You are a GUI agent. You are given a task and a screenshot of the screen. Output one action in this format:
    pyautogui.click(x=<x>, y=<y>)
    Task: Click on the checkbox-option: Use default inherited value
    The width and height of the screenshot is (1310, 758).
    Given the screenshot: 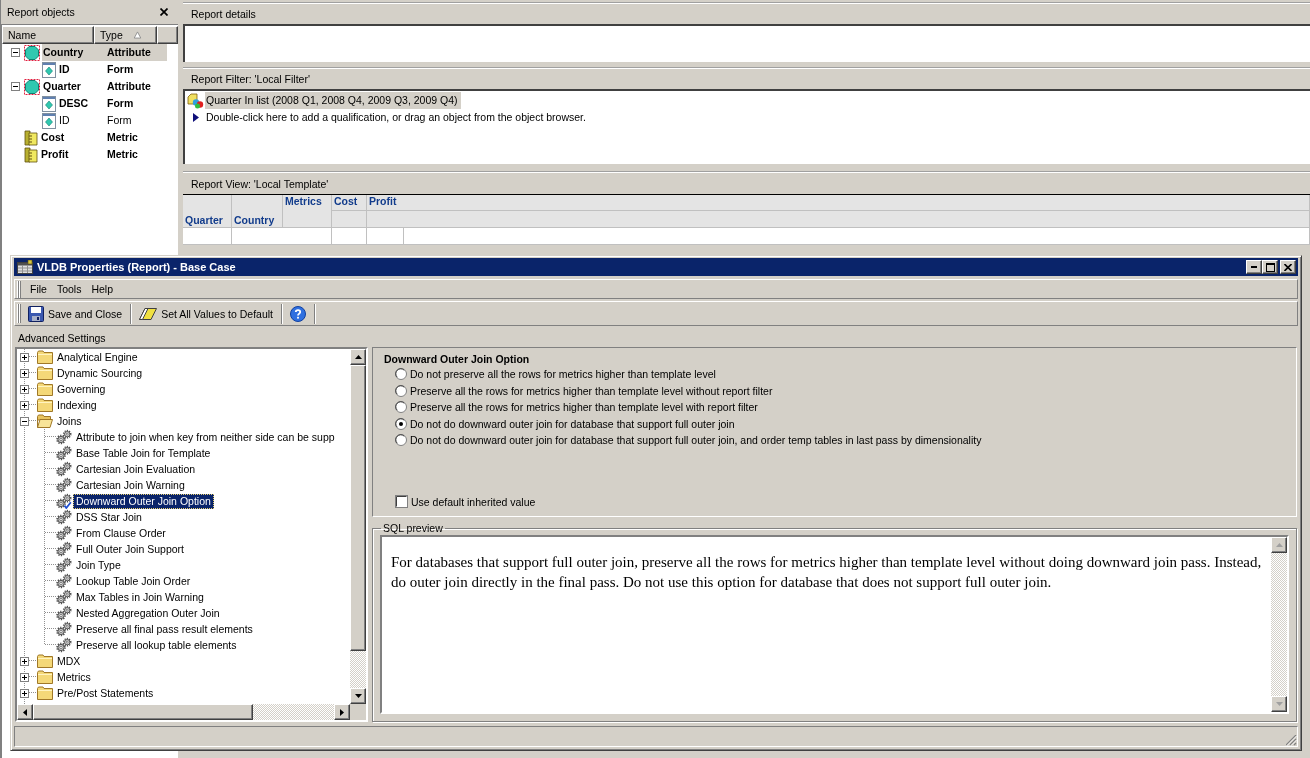 What is the action you would take?
    pyautogui.click(x=845, y=501)
    